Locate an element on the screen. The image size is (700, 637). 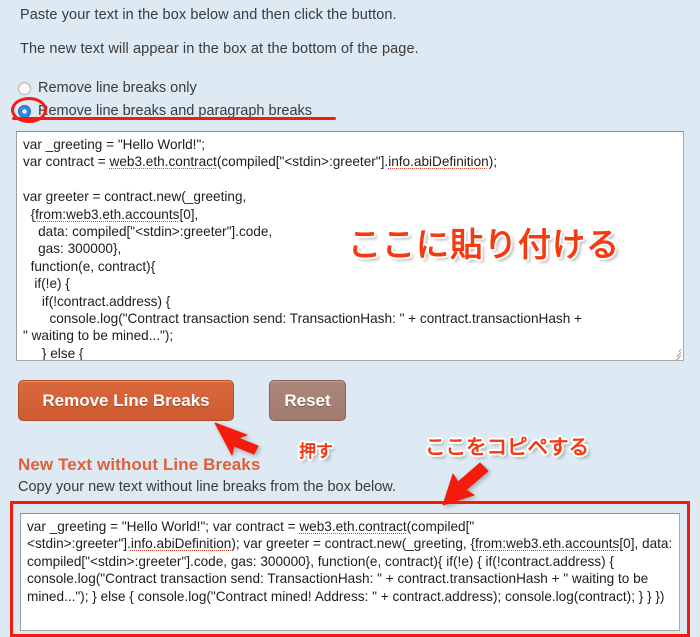
annotation-copy-here-text: ここをコピペする is located at coordinates (507, 447).